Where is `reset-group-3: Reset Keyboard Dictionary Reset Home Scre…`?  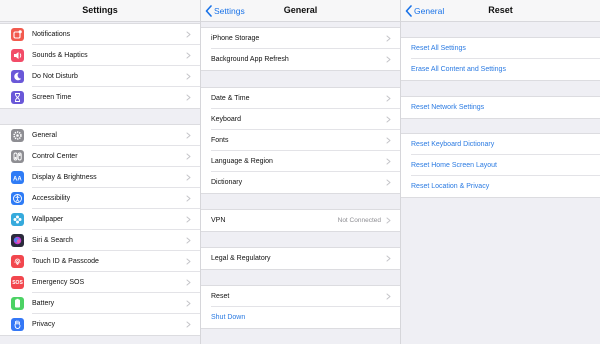
reset-group-3: Reset Keyboard Dictionary Reset Home Scre… is located at coordinates (500, 165).